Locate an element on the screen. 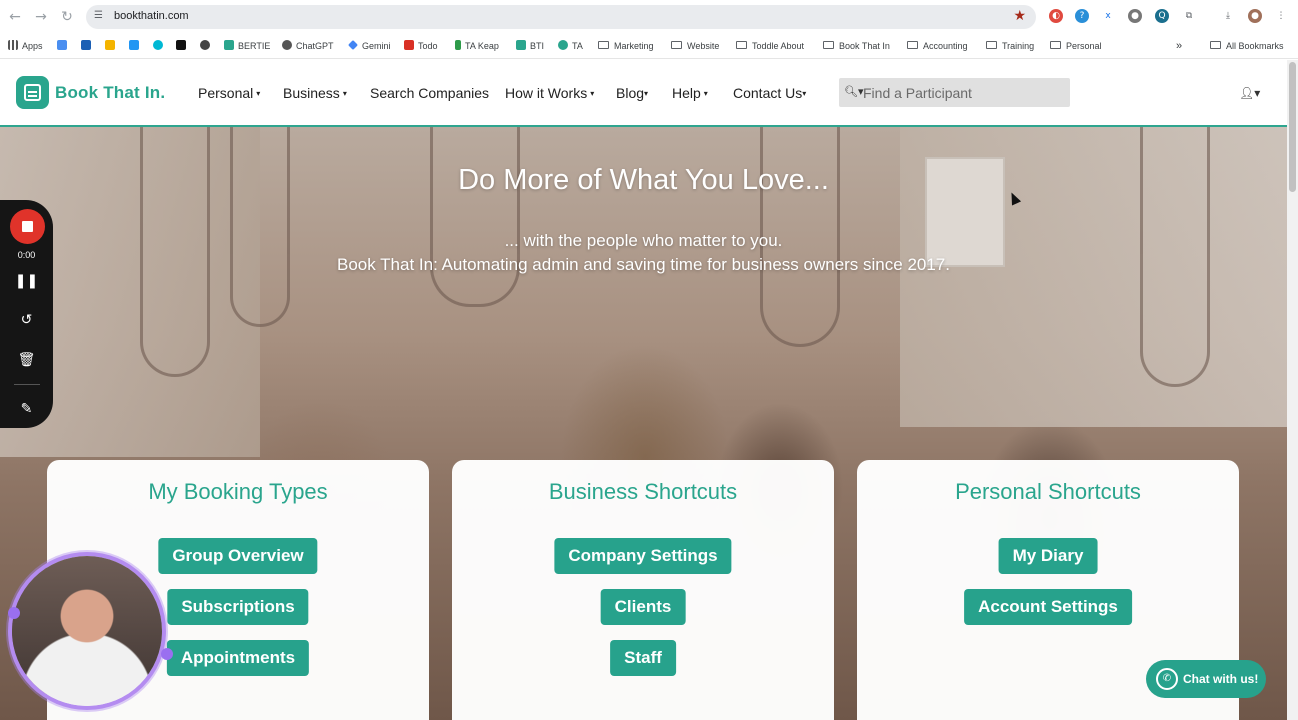 This screenshot has height=720, width=1298. todo-icon is located at coordinates (409, 45).